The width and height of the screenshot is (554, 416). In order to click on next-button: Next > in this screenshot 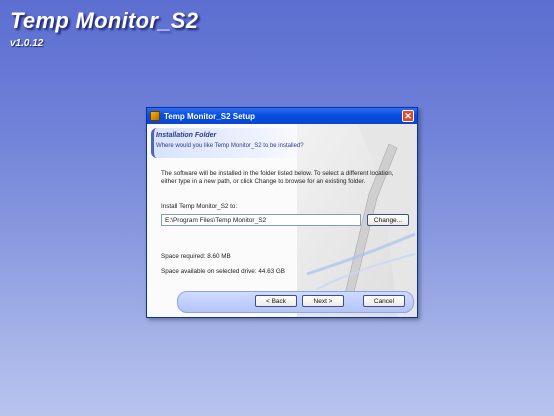, I will do `click(323, 301)`.